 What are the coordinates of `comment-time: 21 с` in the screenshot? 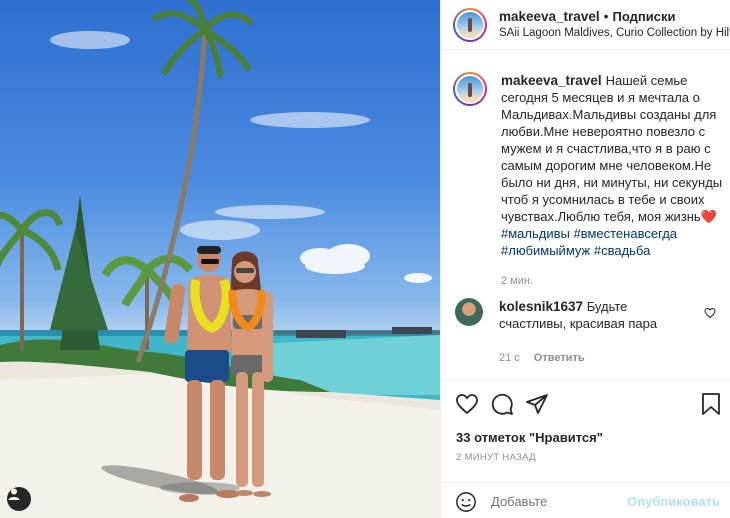 It's located at (509, 358).